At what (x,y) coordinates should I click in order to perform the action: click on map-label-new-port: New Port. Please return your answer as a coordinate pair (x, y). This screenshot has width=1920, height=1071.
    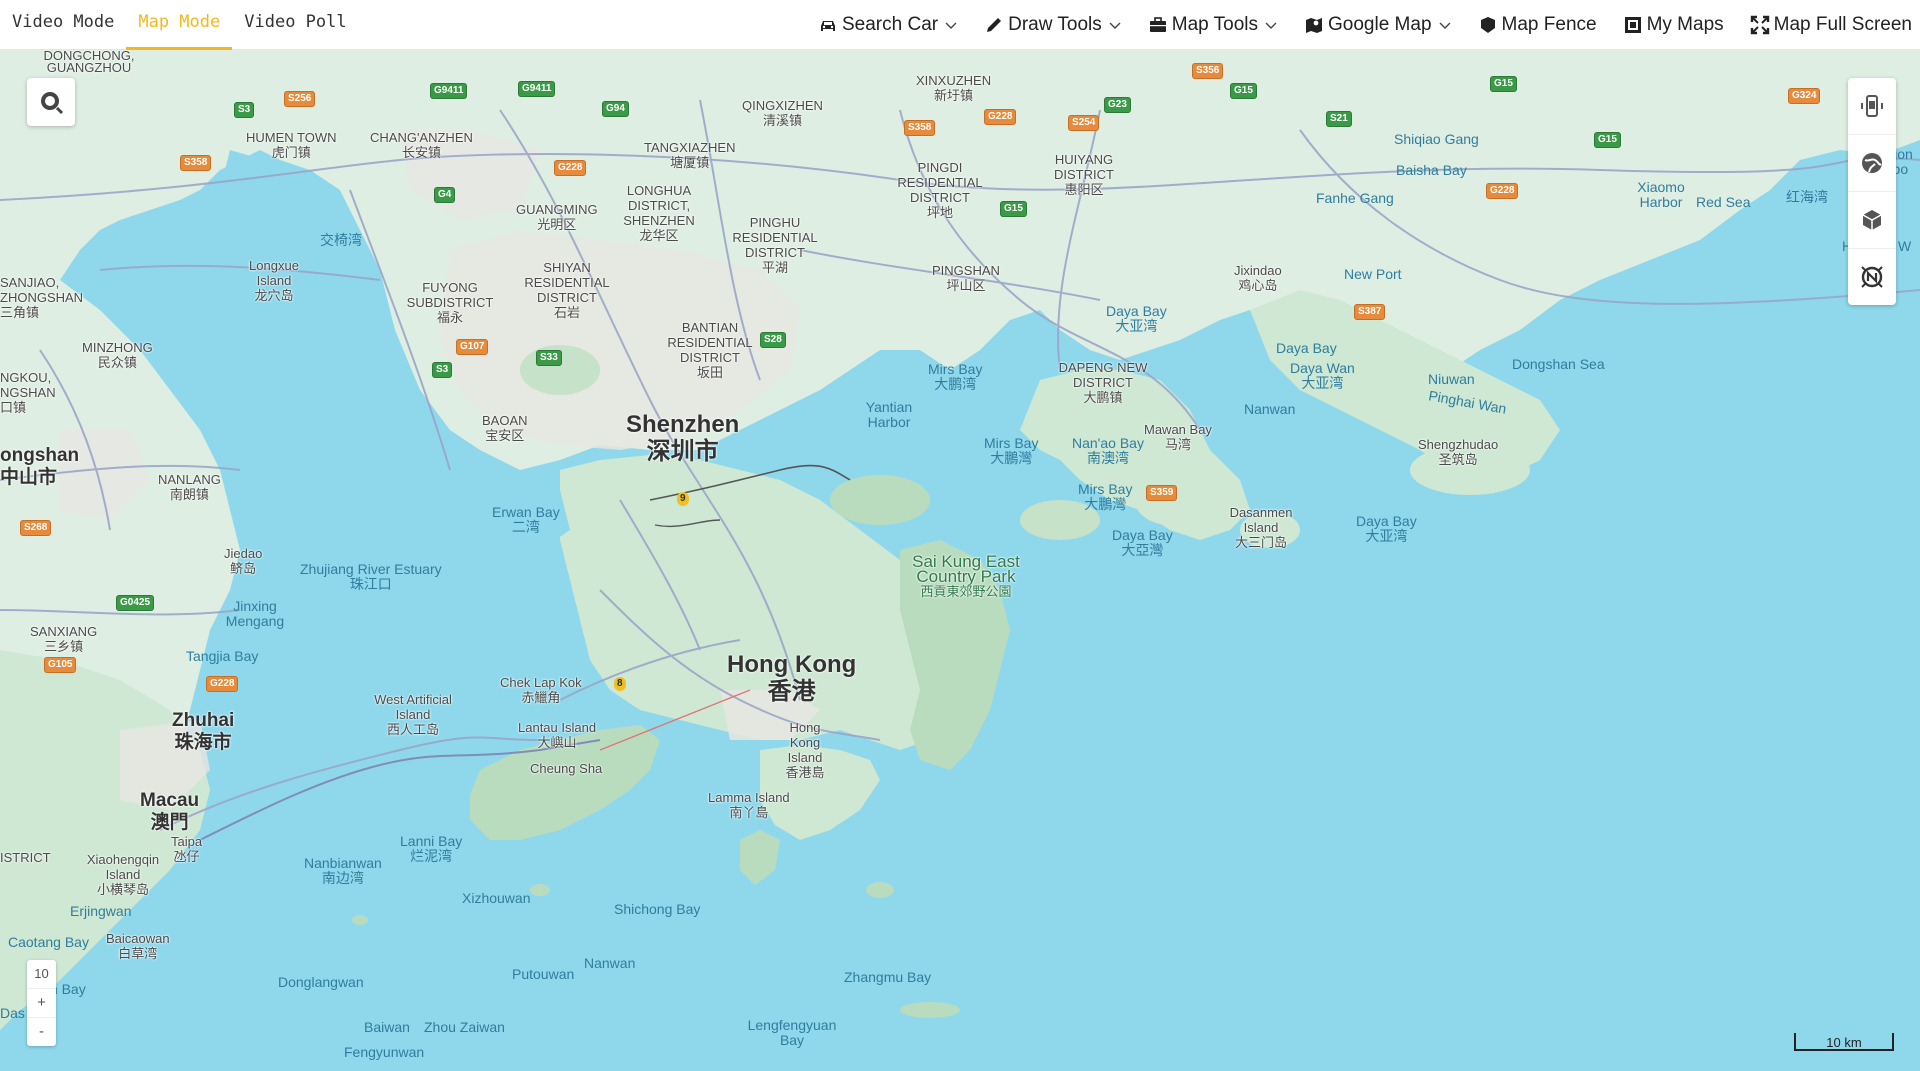
    Looking at the image, I should click on (1373, 274).